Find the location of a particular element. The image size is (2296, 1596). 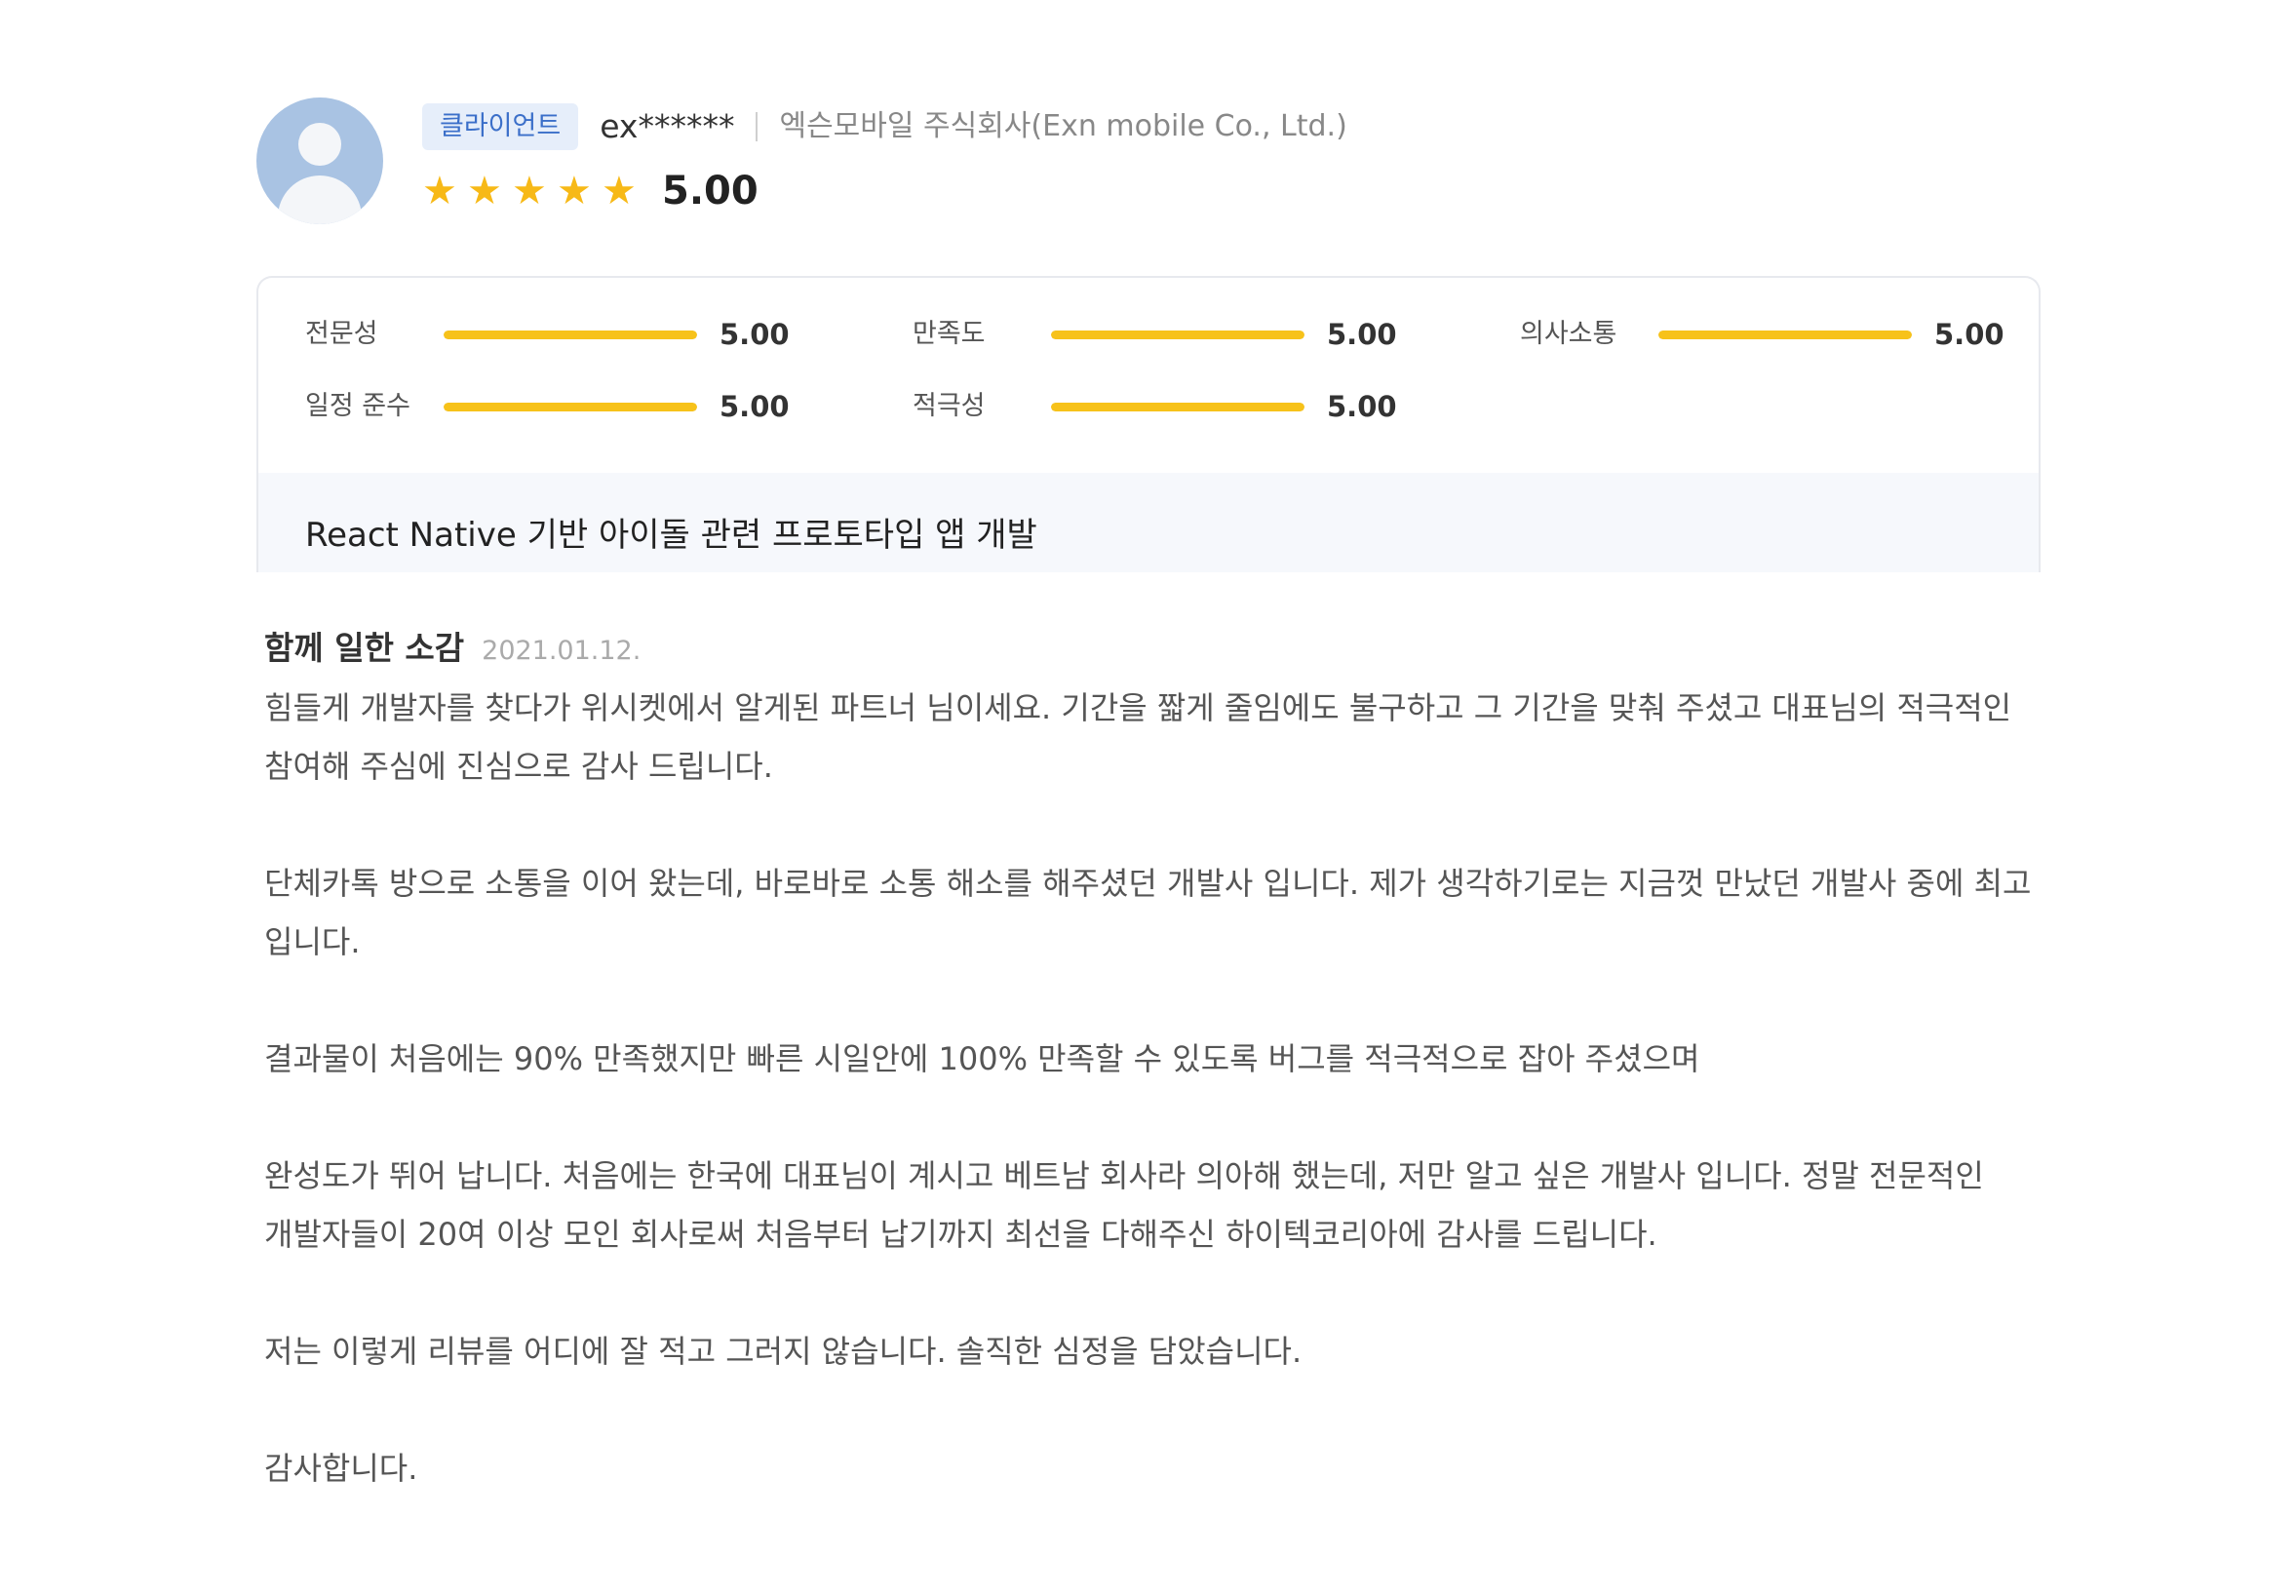

avatar is located at coordinates (320, 161).